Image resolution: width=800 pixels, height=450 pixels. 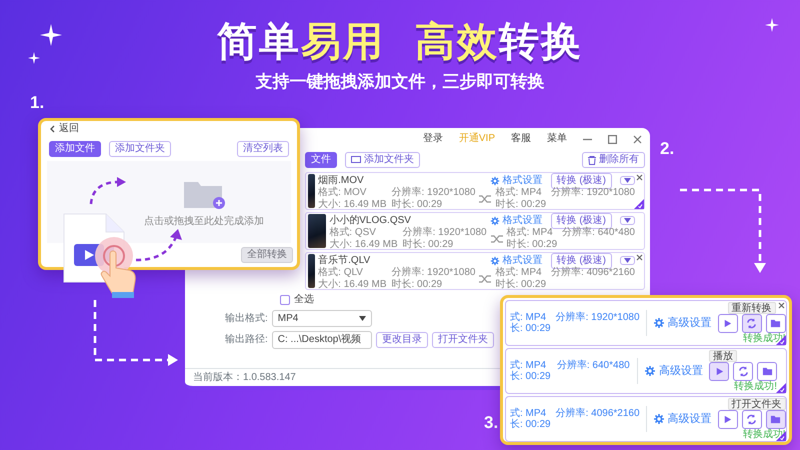 What do you see at coordinates (321, 160) in the screenshot?
I see `add-file-button: 文件` at bounding box center [321, 160].